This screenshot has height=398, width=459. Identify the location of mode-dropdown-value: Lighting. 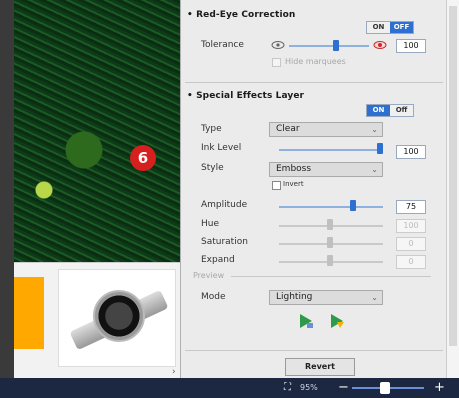
(294, 297).